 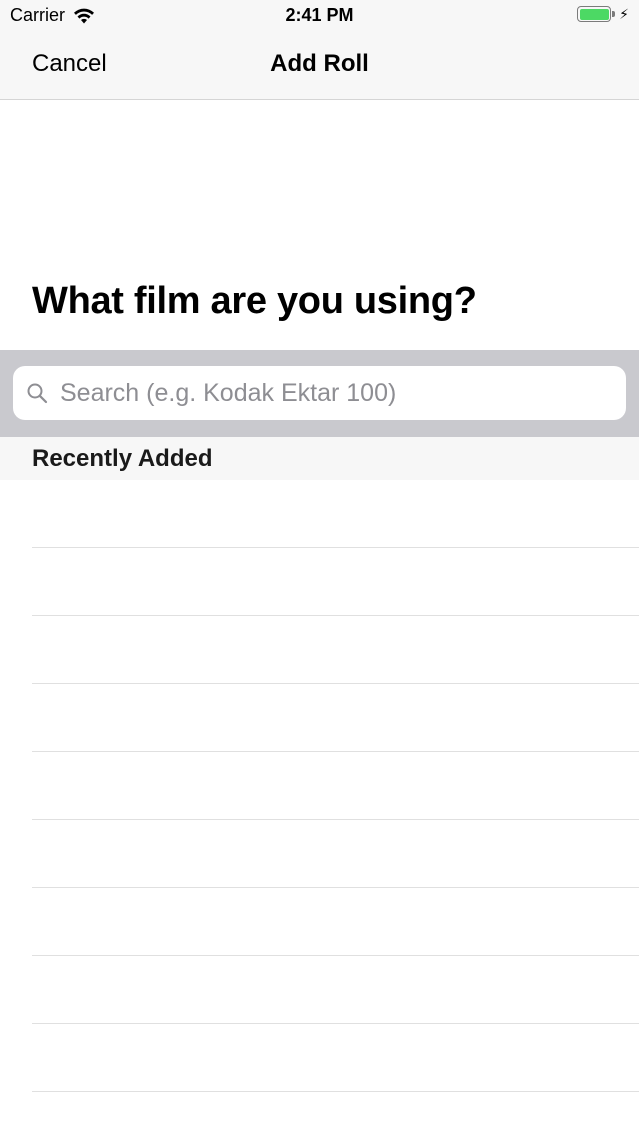 I want to click on status-time: 2:41 PM, so click(x=319, y=15).